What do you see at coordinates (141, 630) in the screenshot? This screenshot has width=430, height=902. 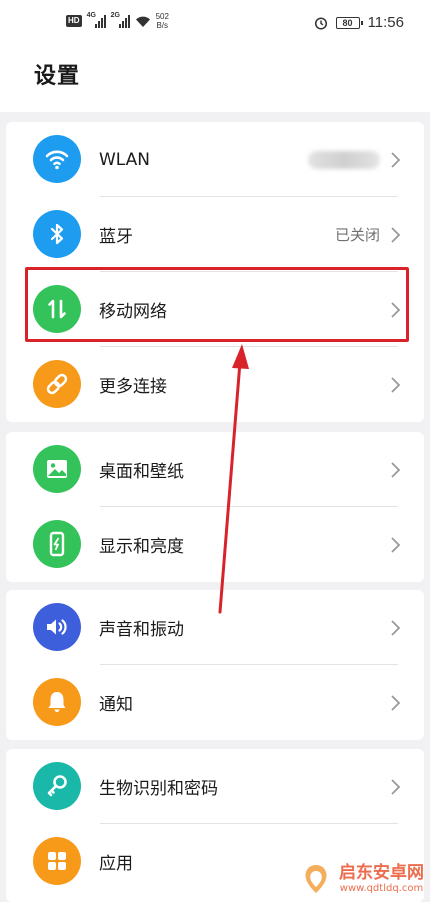 I see `settings-item-label: 声音和振动` at bounding box center [141, 630].